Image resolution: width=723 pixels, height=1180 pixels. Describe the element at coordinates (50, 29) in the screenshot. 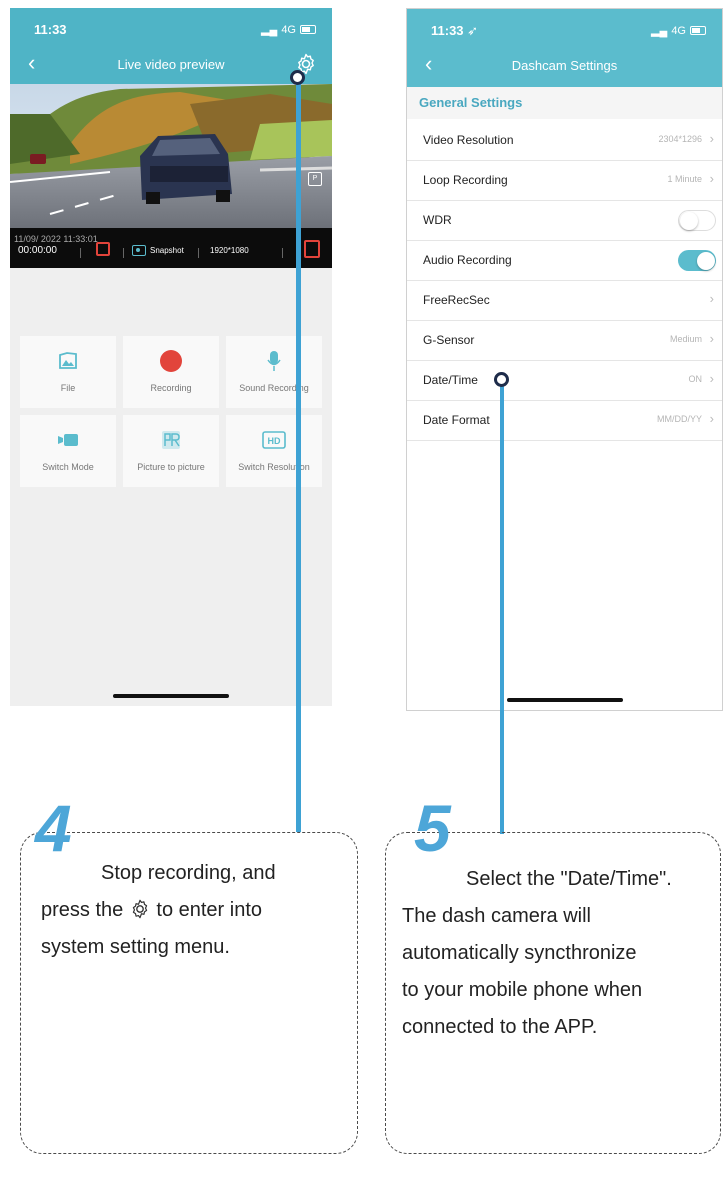

I see `status-time: 11:33` at that location.